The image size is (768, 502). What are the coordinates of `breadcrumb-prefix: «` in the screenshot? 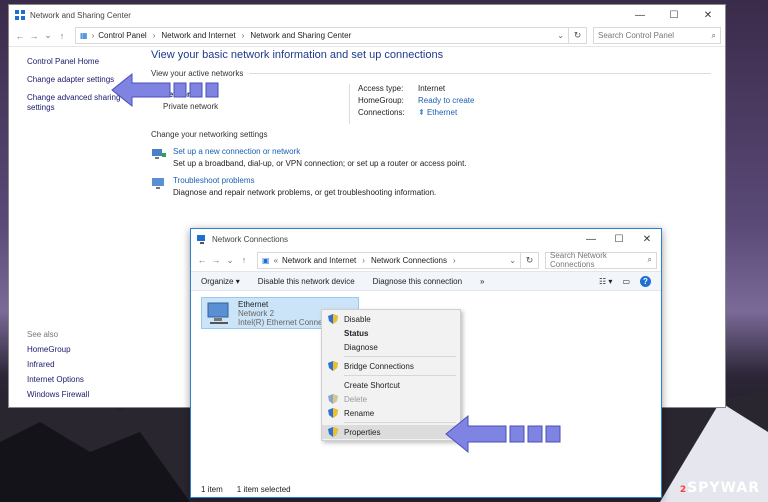 It's located at (276, 260).